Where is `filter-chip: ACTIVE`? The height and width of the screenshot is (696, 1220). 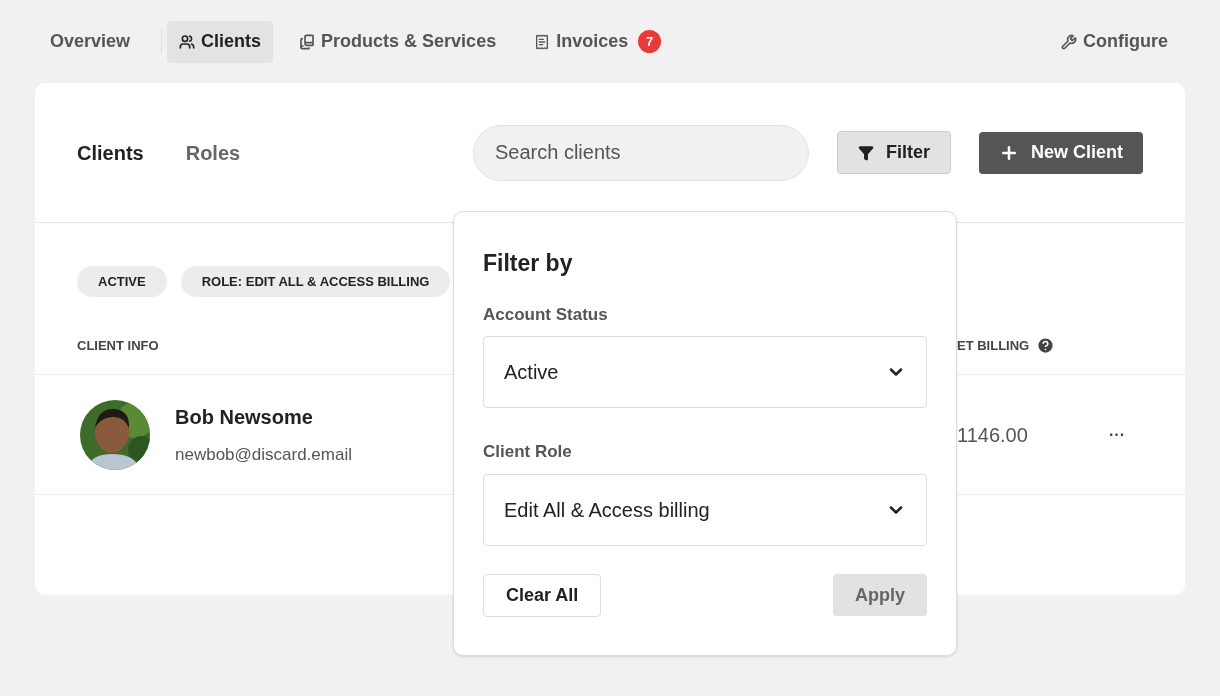 filter-chip: ACTIVE is located at coordinates (122, 281).